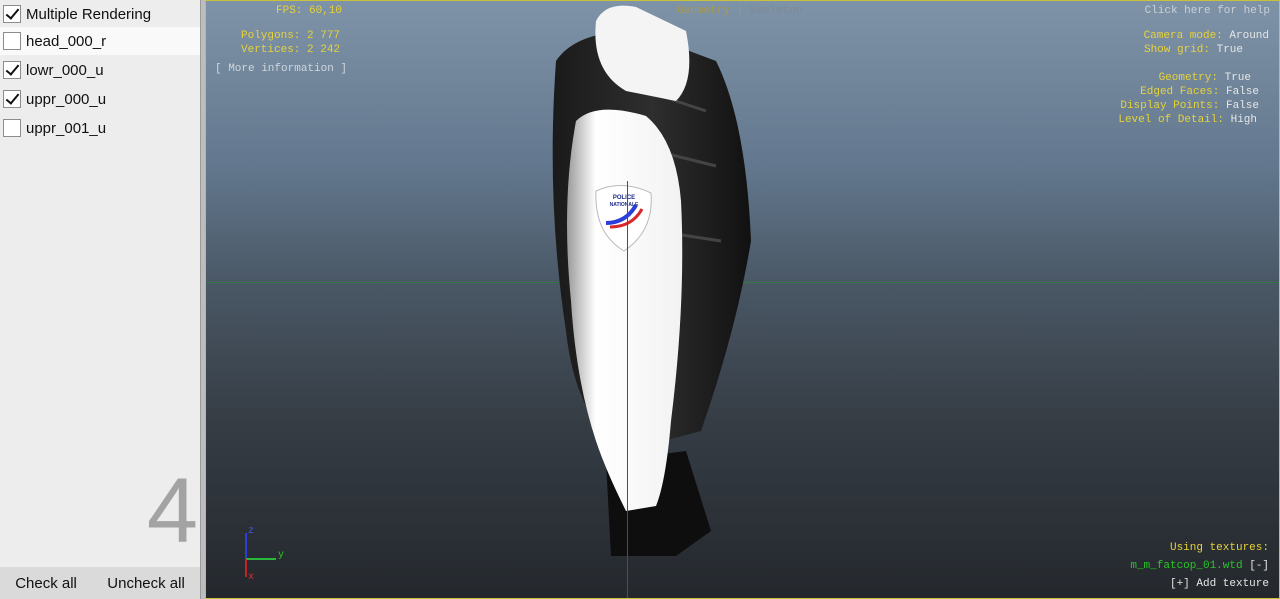 Image resolution: width=1280 pixels, height=599 pixels. I want to click on geometry-setting: Geometry: True, so click(1205, 78).